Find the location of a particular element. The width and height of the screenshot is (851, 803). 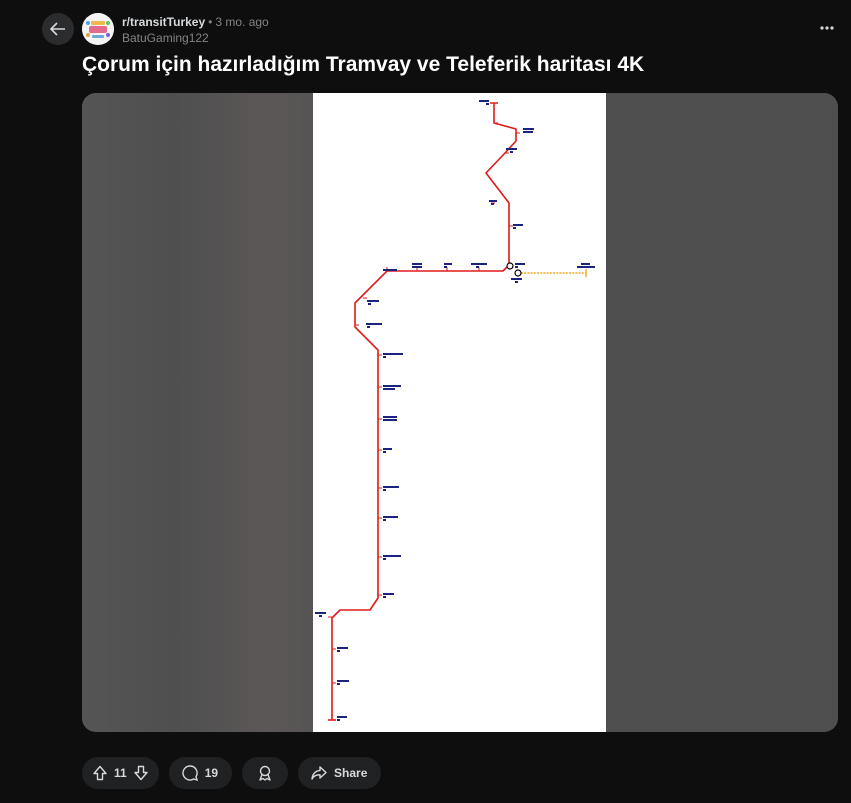

comment-icon is located at coordinates (189, 773).